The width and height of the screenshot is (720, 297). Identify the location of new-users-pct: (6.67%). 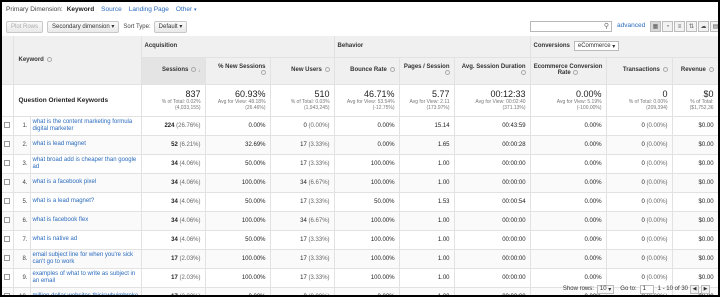
(319, 220).